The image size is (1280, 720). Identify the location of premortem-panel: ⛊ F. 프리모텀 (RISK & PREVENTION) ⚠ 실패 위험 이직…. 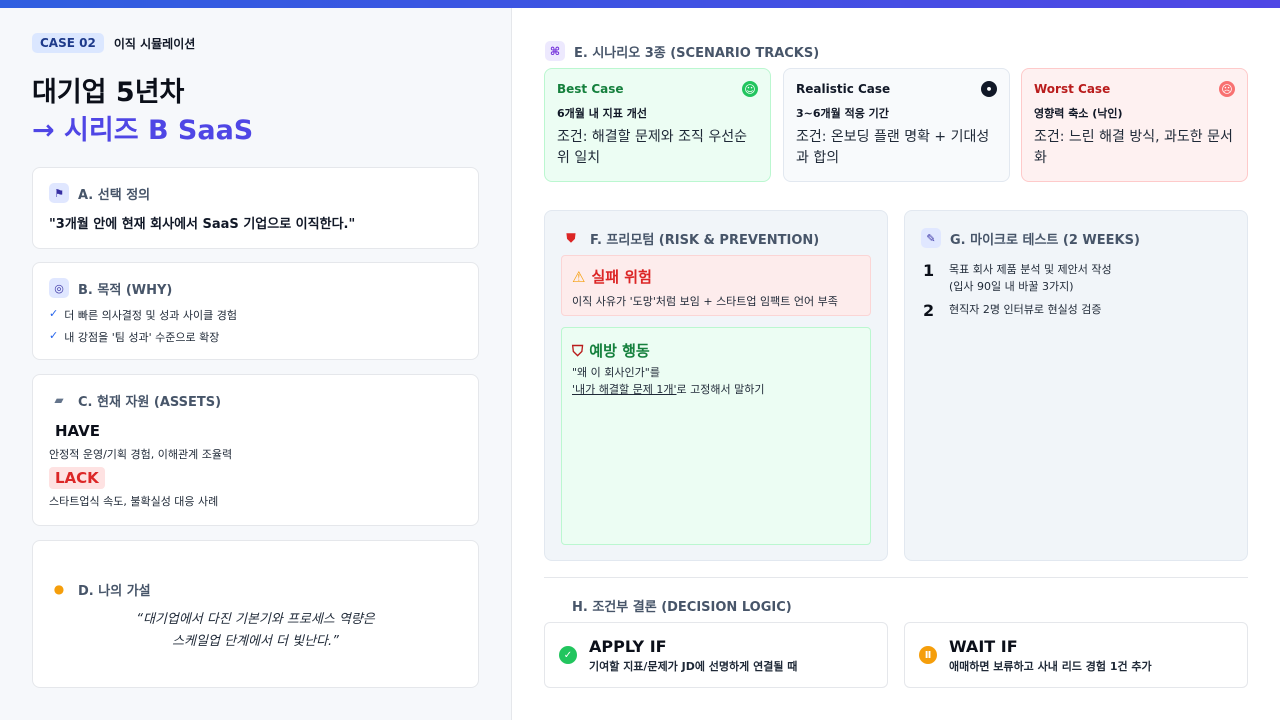
(716, 385).